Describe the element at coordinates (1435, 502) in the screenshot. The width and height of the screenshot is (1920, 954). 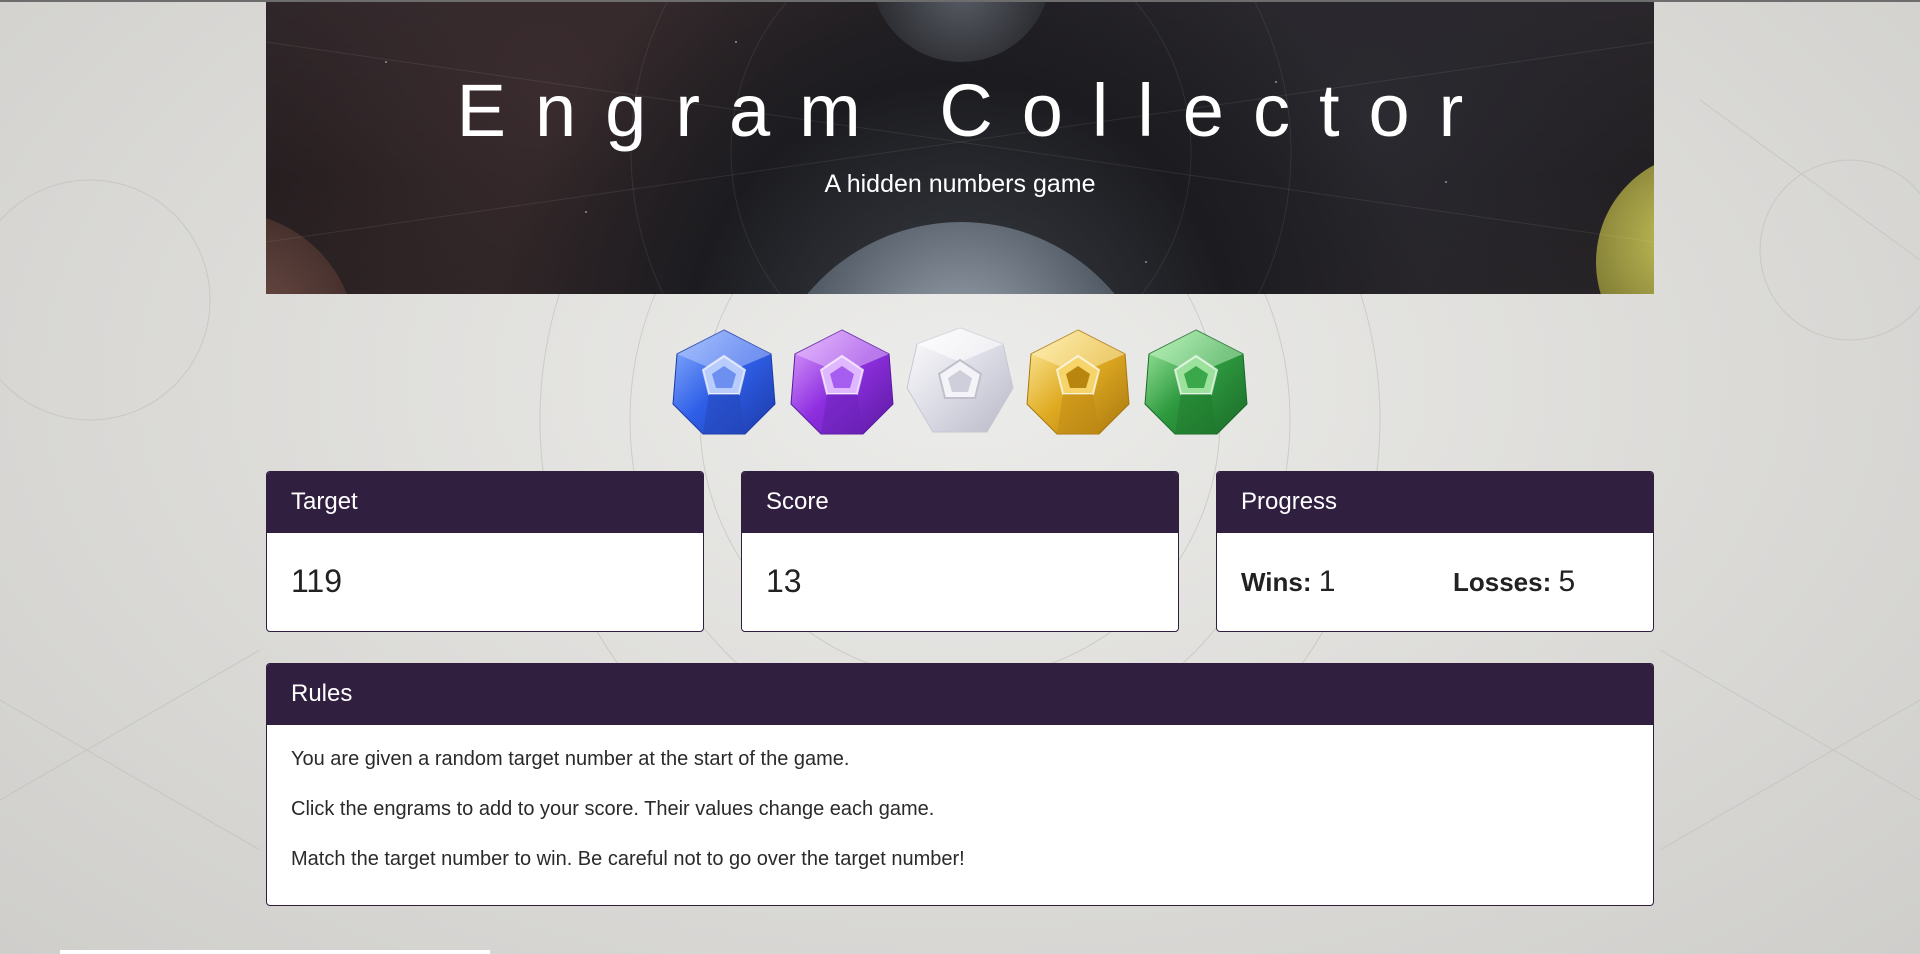
I see `progress-heading: Progress` at that location.